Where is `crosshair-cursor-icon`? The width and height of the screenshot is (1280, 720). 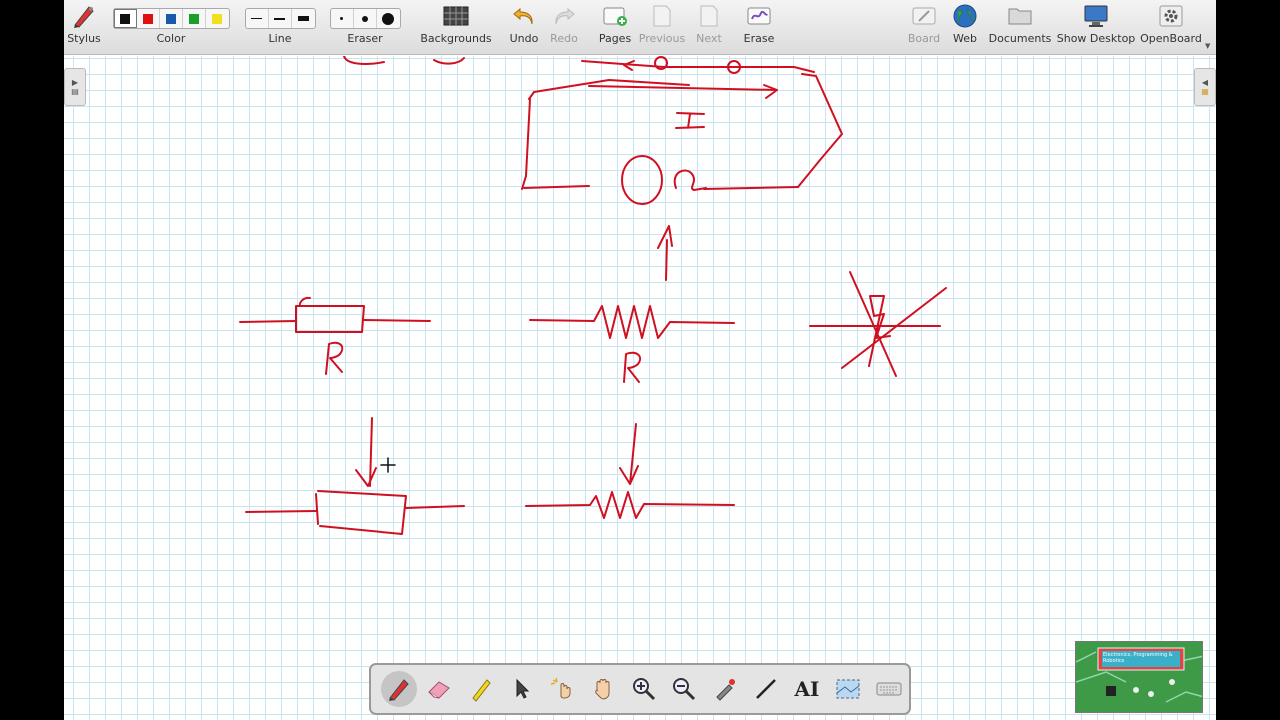 crosshair-cursor-icon is located at coordinates (388, 465).